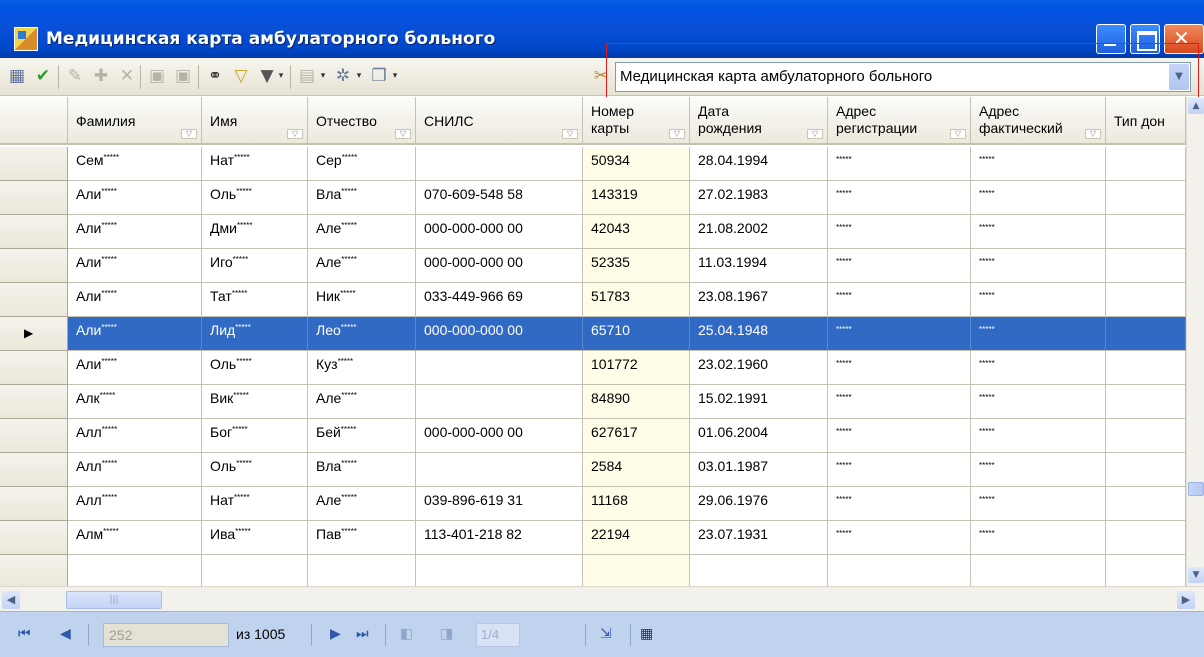  I want to click on page-first-icon: ◧, so click(406, 634).